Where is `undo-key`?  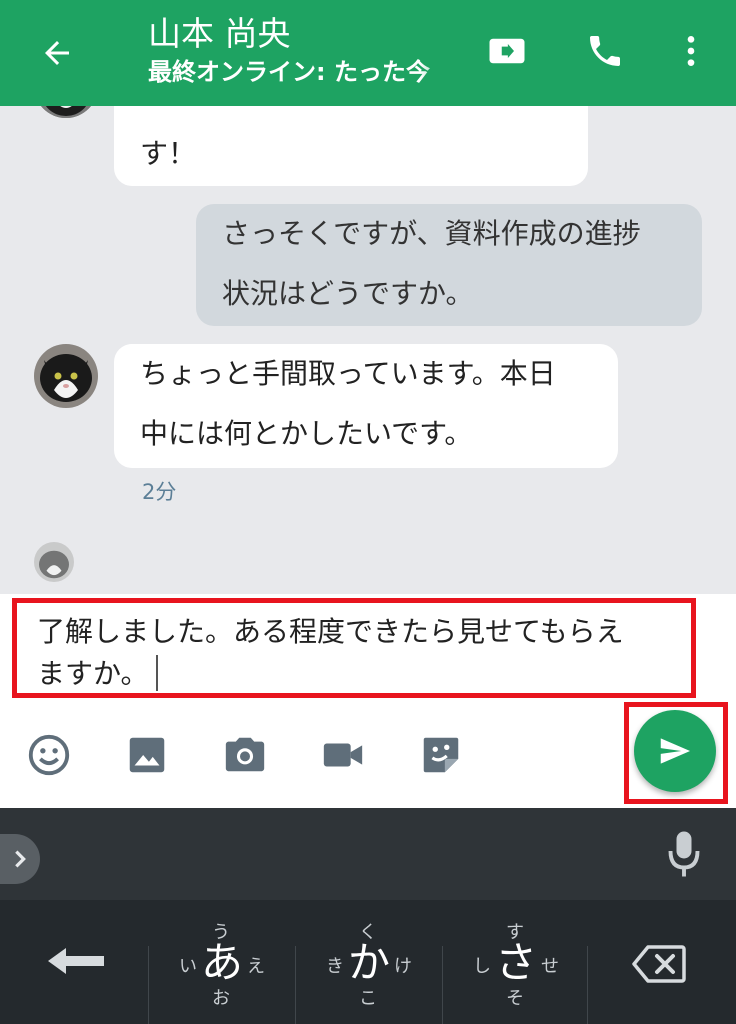 undo-key is located at coordinates (74, 962).